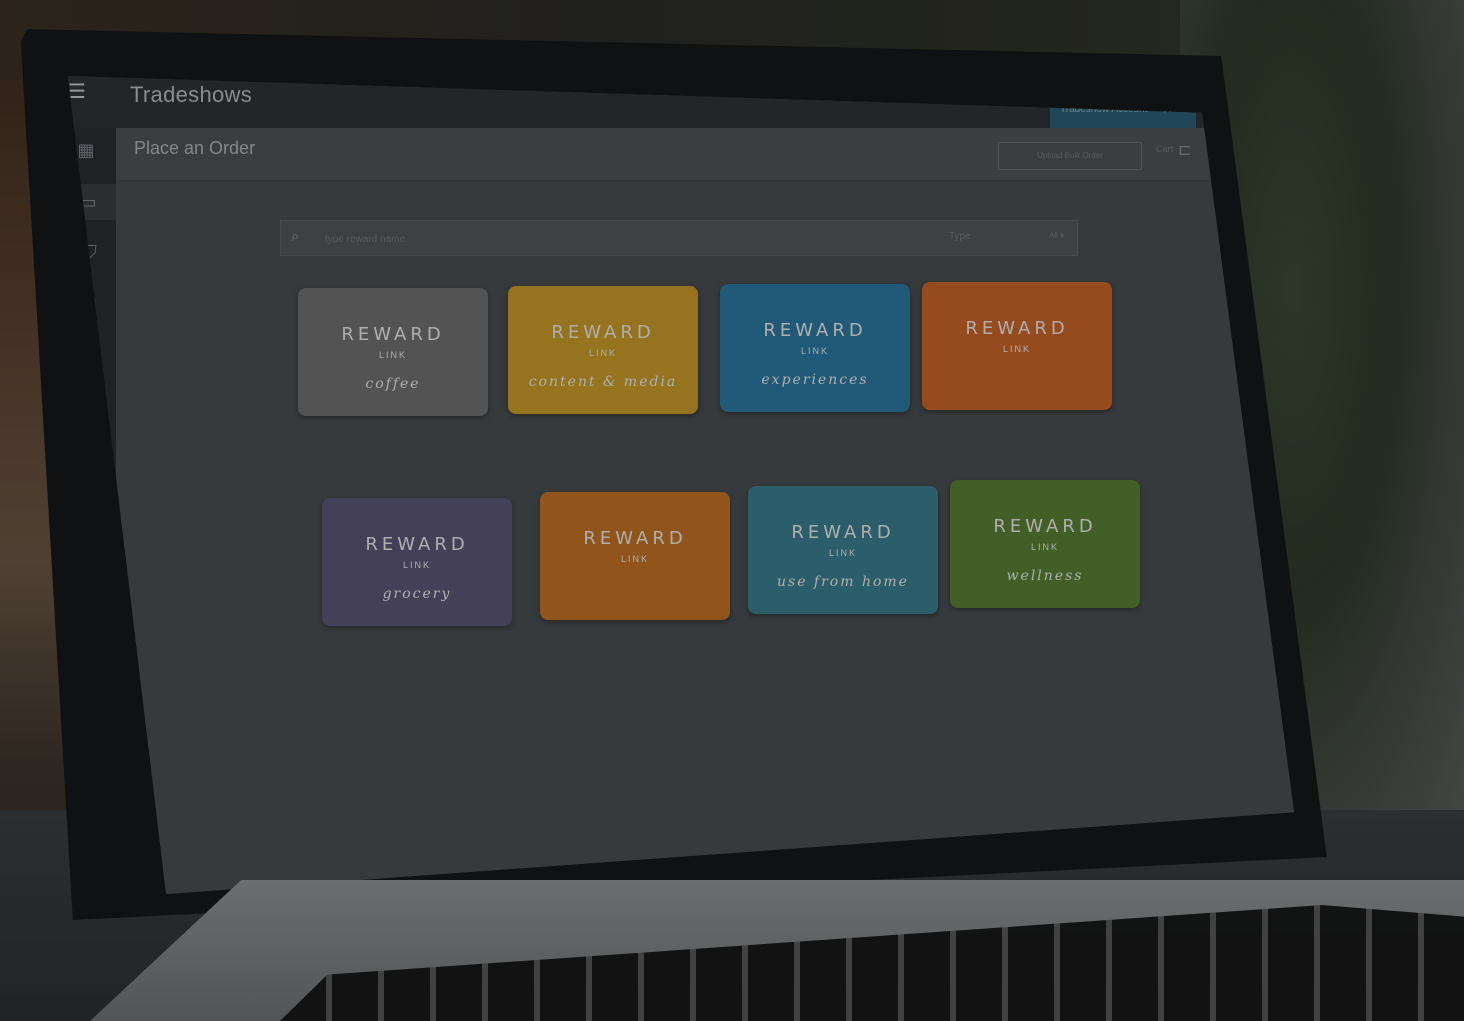 The width and height of the screenshot is (1464, 1021). Describe the element at coordinates (843, 582) in the screenshot. I see `card-category: use from home` at that location.